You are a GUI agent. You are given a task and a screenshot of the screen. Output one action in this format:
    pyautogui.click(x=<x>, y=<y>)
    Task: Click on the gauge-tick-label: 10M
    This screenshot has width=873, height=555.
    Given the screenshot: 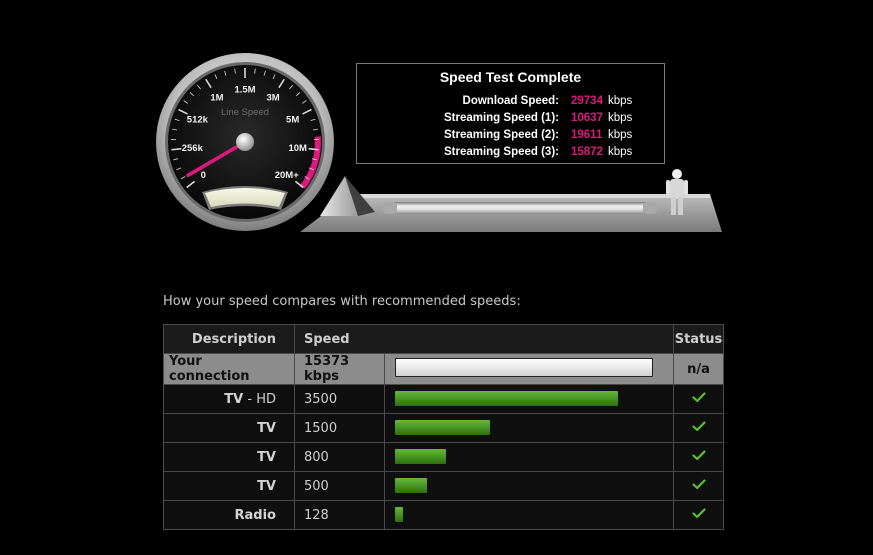 What is the action you would take?
    pyautogui.click(x=297, y=148)
    